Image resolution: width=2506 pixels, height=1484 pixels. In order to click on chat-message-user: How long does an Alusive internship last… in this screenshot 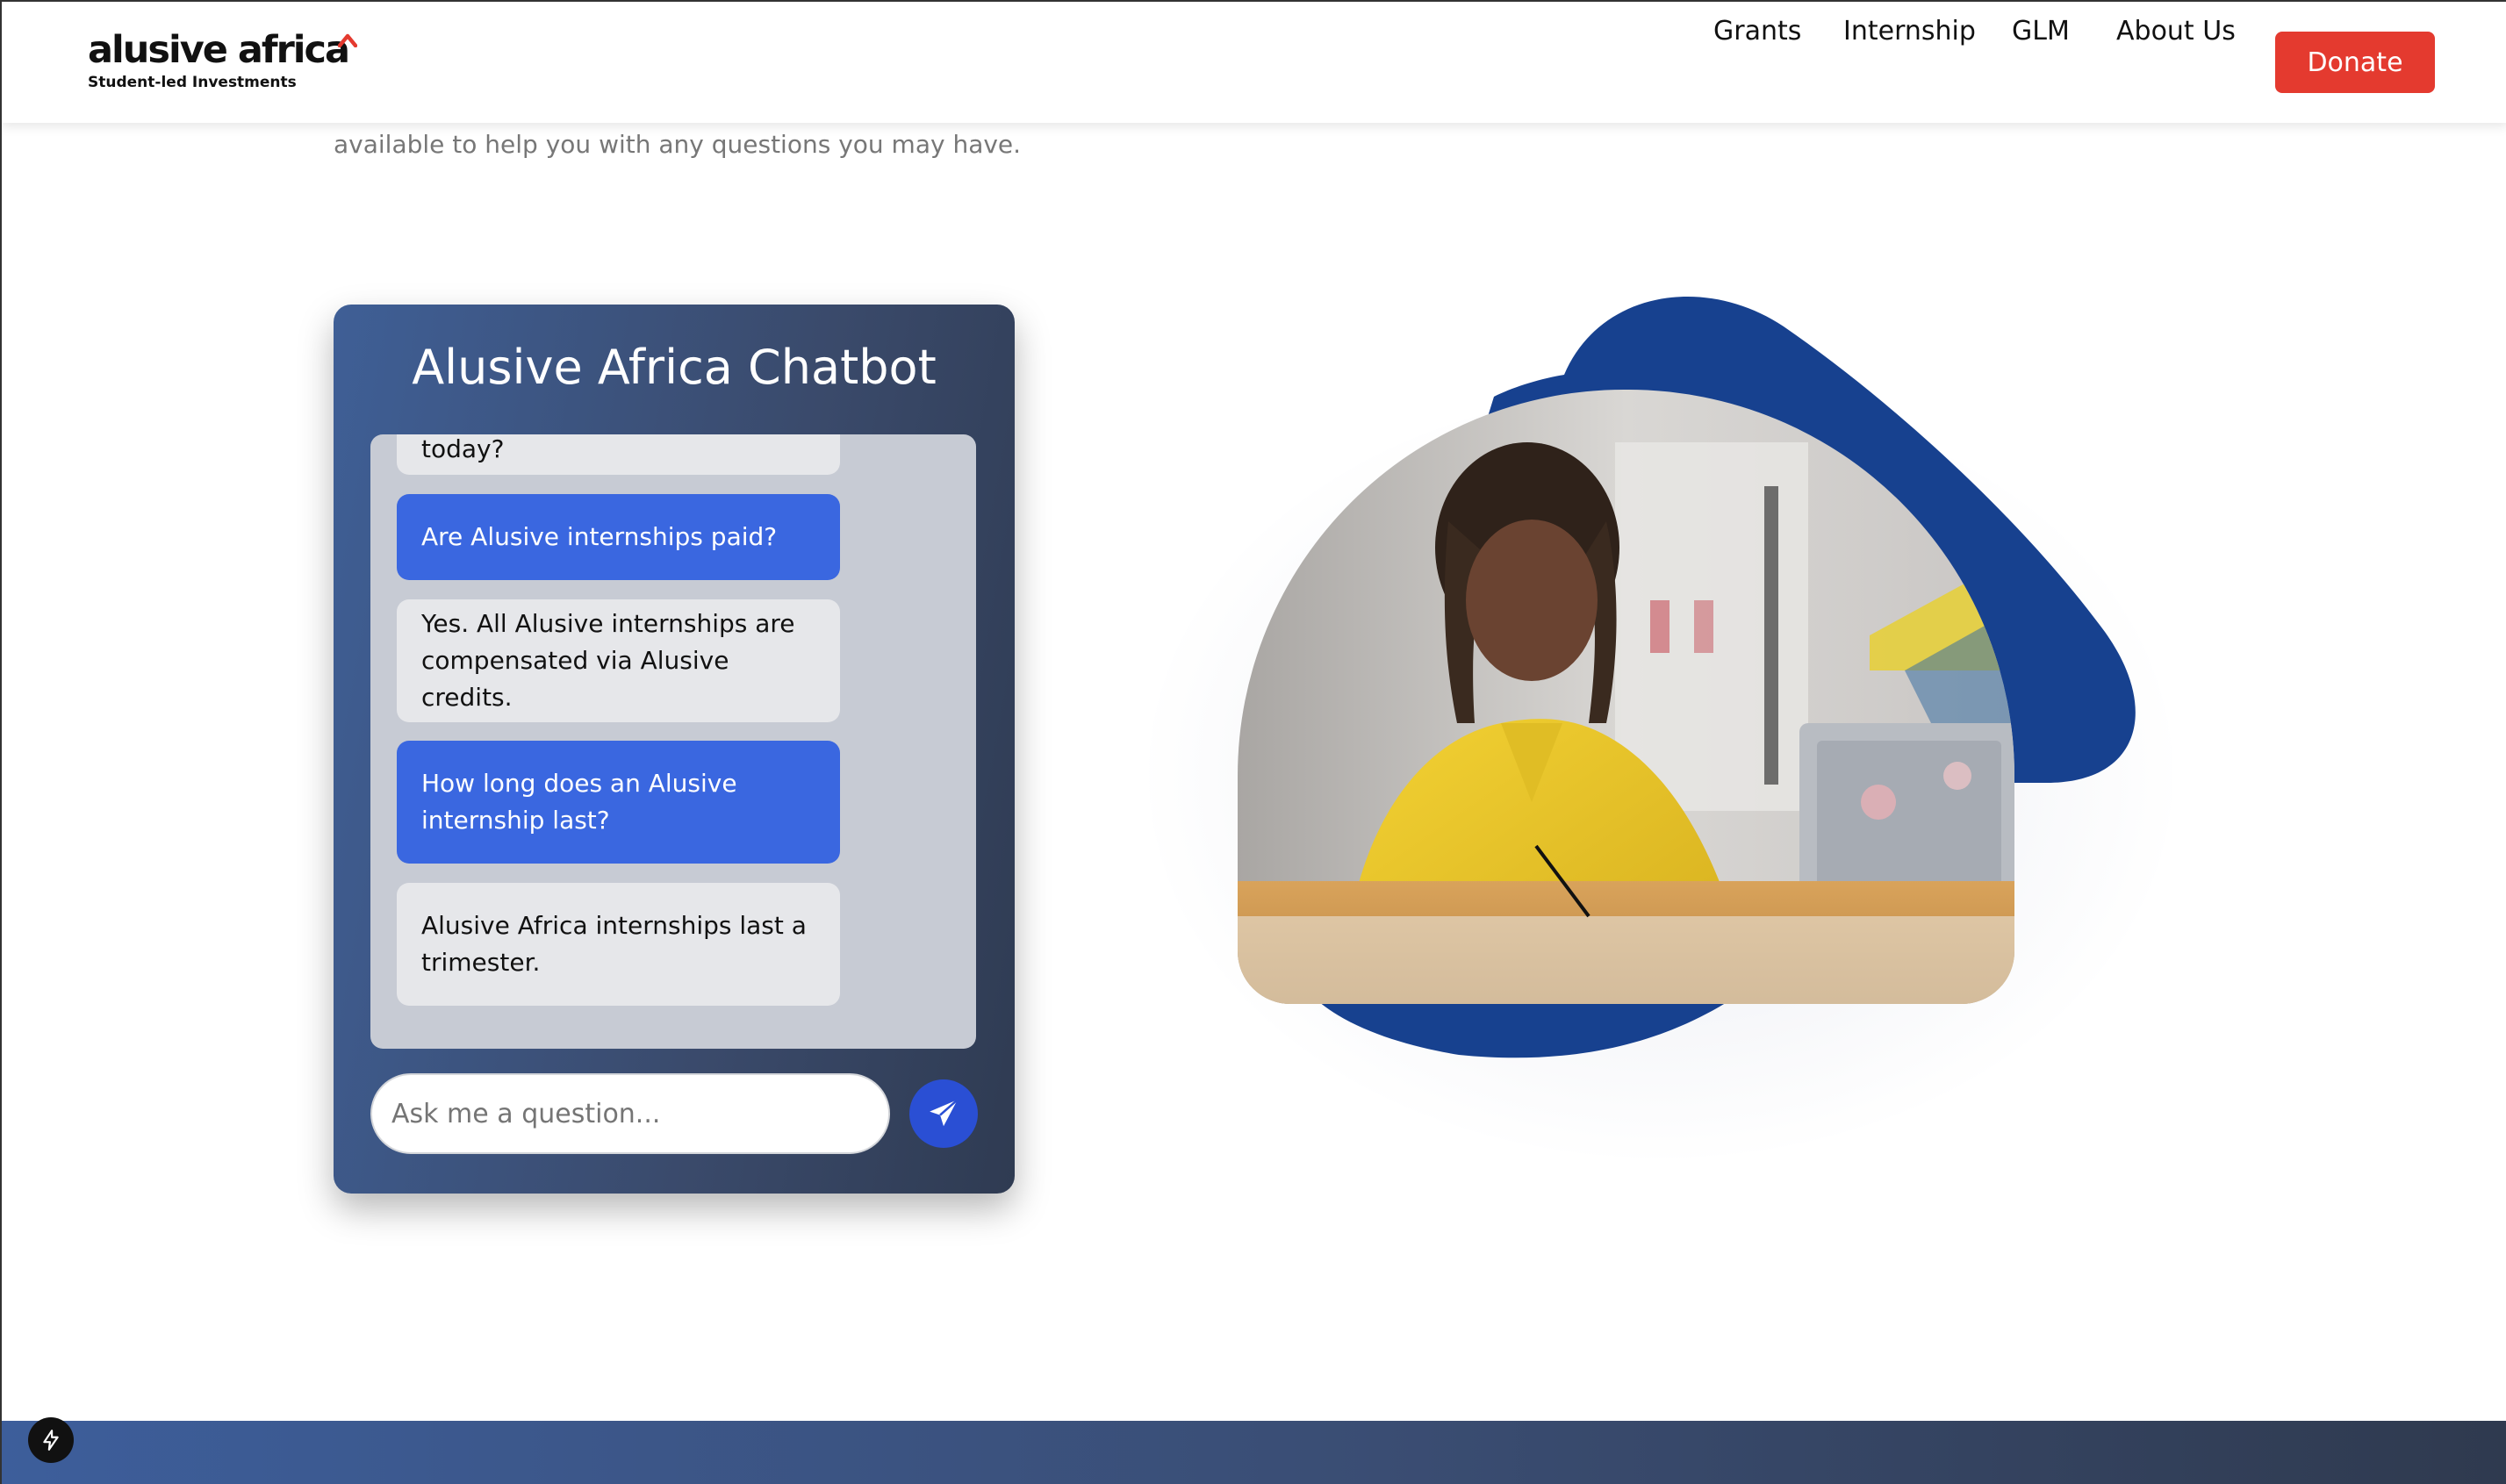, I will do `click(618, 802)`.